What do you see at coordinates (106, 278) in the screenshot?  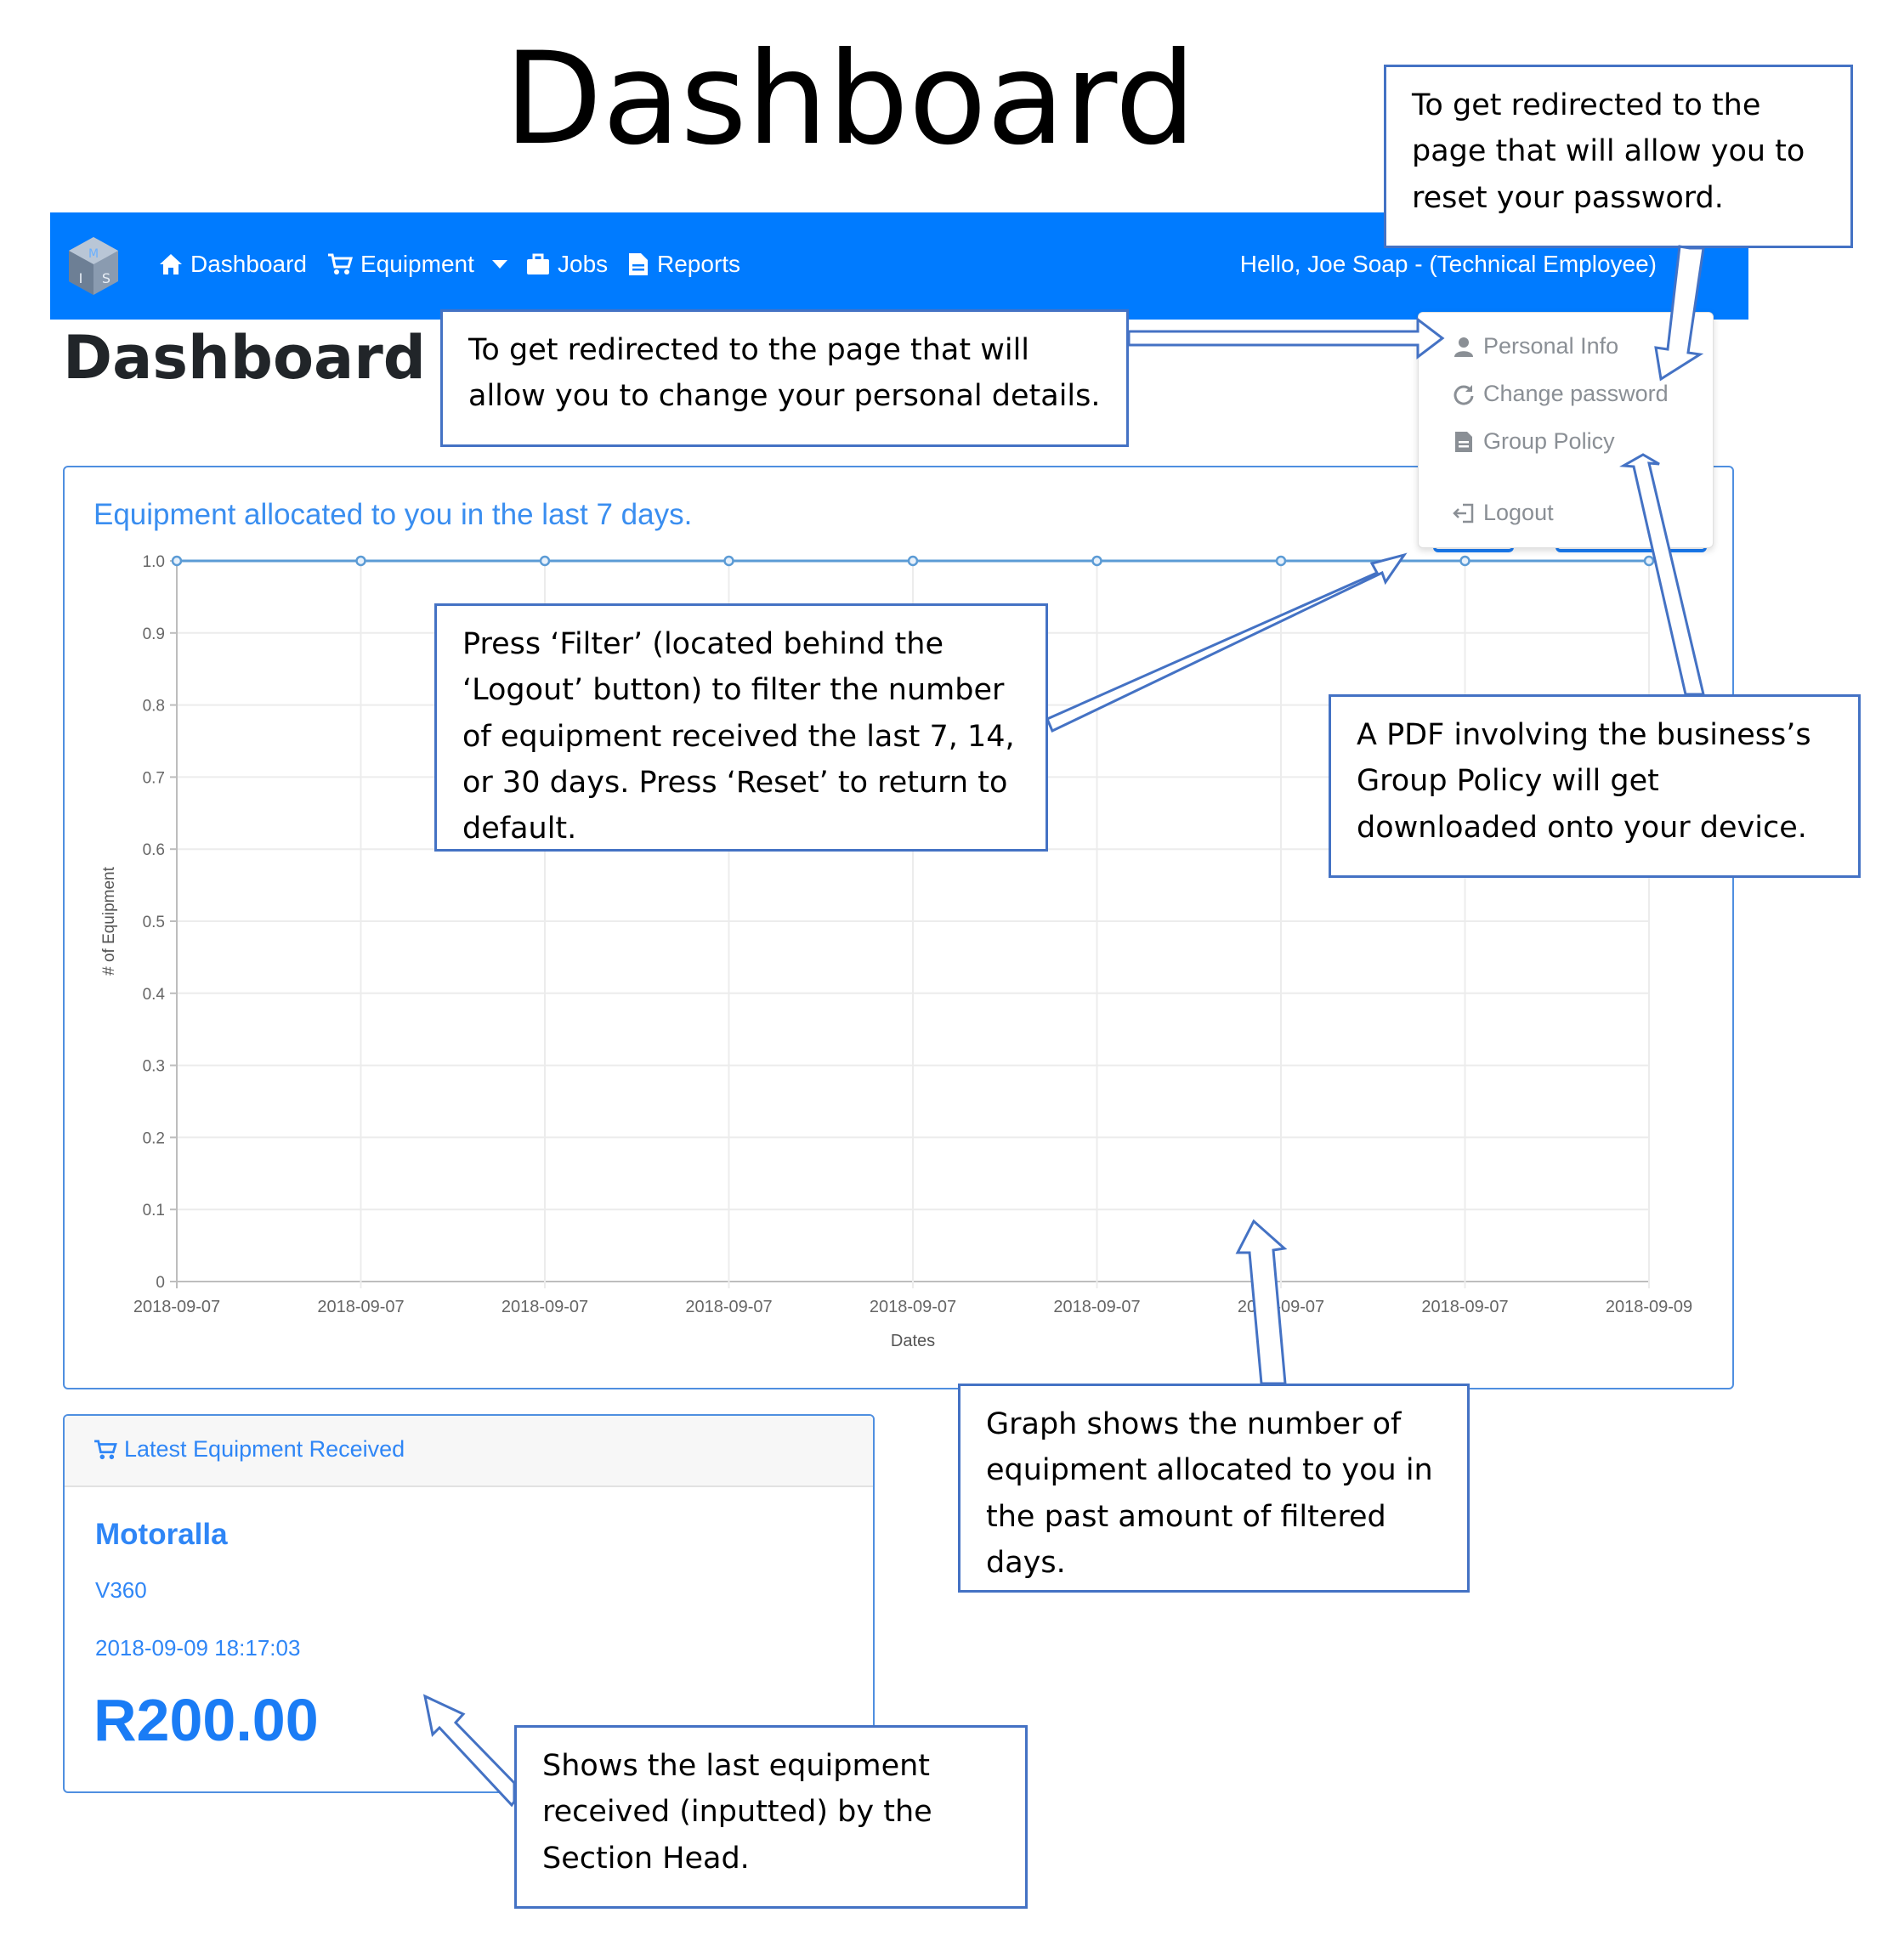 I see `svg-text: S` at bounding box center [106, 278].